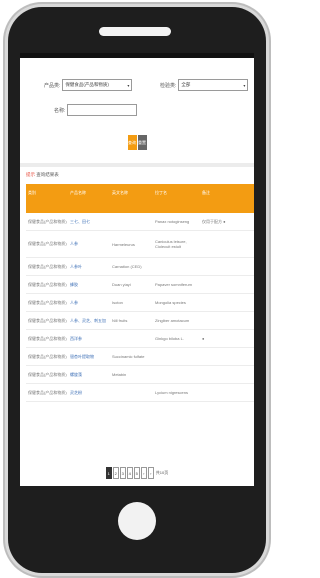  I want to click on header-cell: 备注, so click(206, 192).